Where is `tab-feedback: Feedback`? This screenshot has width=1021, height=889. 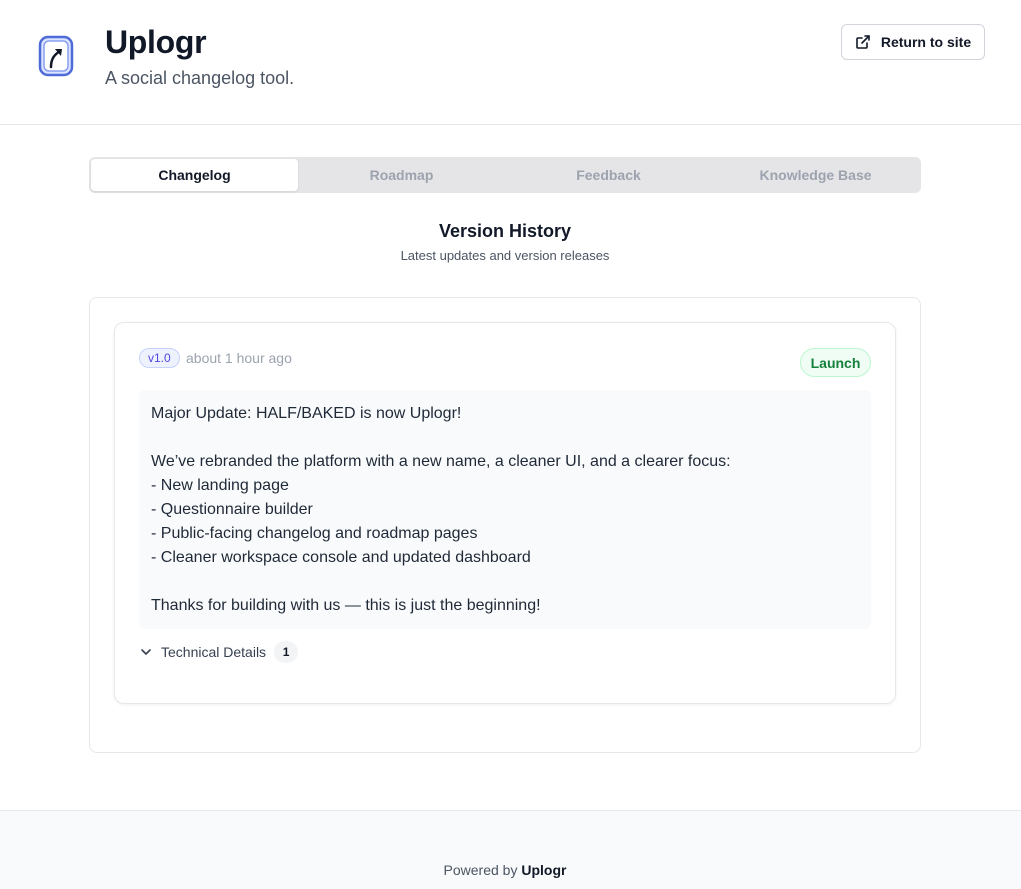 tab-feedback: Feedback is located at coordinates (608, 175).